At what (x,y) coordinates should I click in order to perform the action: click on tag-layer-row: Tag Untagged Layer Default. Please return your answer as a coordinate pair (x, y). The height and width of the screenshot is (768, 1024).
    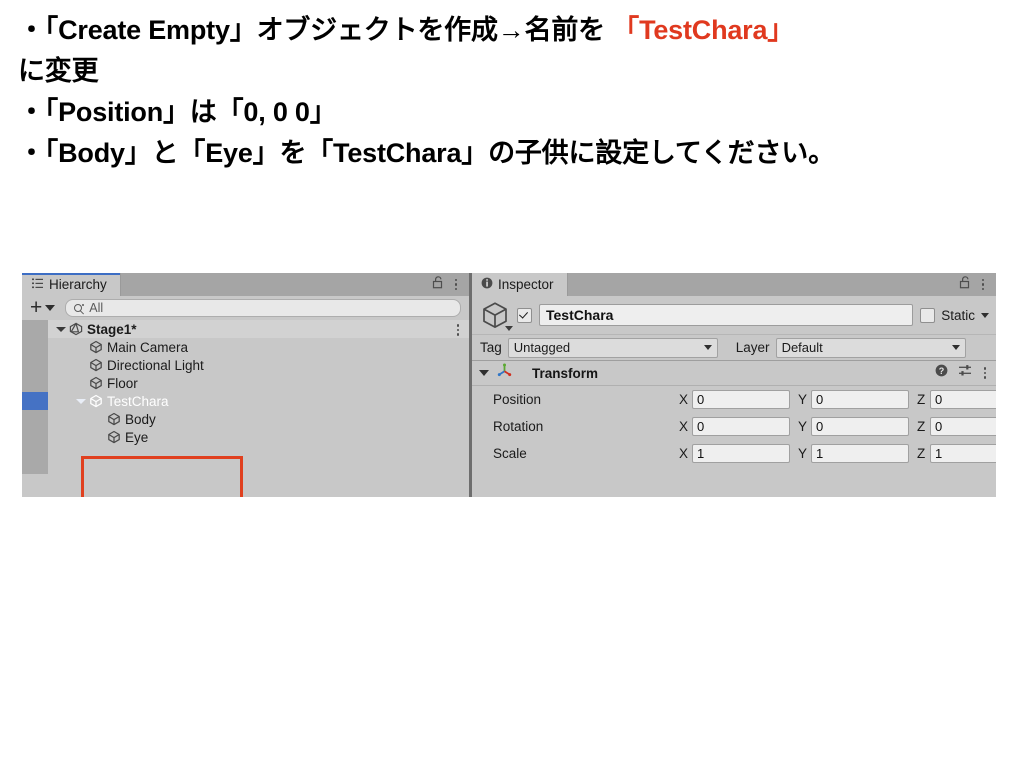
    Looking at the image, I should click on (734, 348).